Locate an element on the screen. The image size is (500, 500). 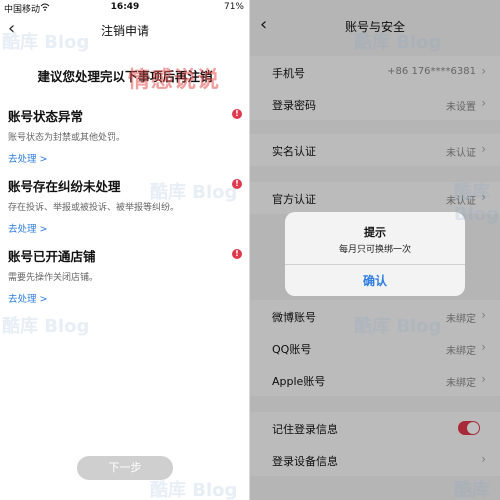
item-description: 账号状态为封禁或其他处罚。 is located at coordinates (67, 138).